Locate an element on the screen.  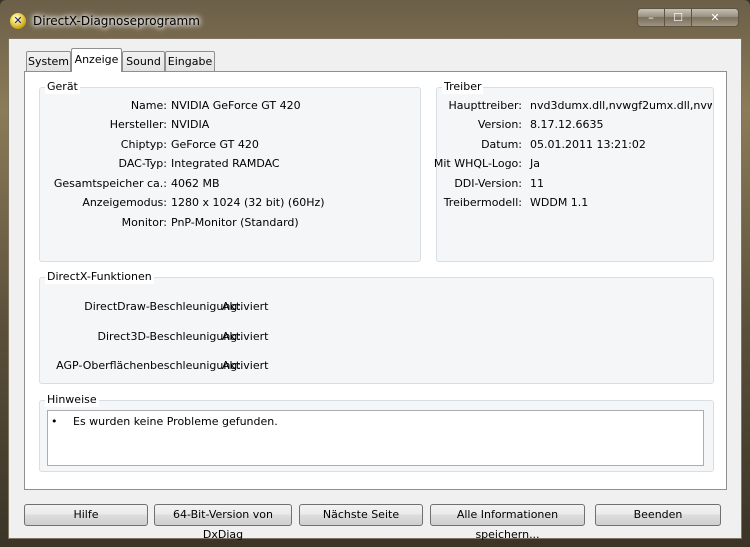
driver-version-value: 8.17.12.6635 is located at coordinates (567, 124).